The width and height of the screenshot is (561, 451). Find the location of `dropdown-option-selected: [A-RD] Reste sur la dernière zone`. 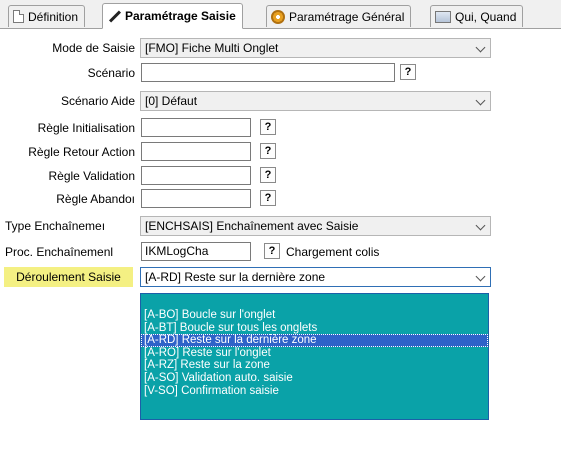

dropdown-option-selected: [A-RD] Reste sur la dernière zone is located at coordinates (314, 340).